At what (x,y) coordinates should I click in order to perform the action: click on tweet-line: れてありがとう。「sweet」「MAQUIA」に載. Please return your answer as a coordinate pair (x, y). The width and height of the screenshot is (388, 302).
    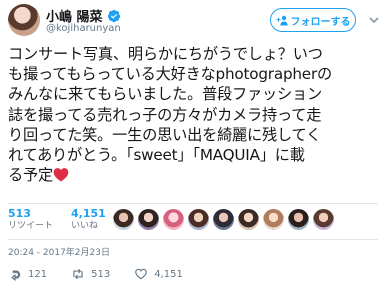
    Looking at the image, I should click on (156, 155).